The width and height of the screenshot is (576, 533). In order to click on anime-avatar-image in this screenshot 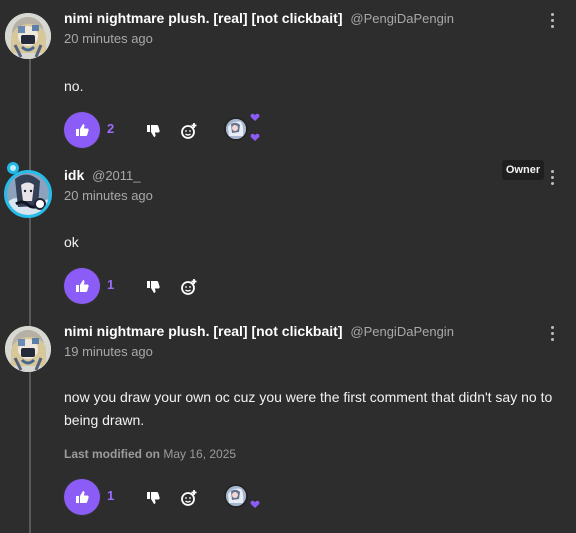, I will do `click(28, 194)`.